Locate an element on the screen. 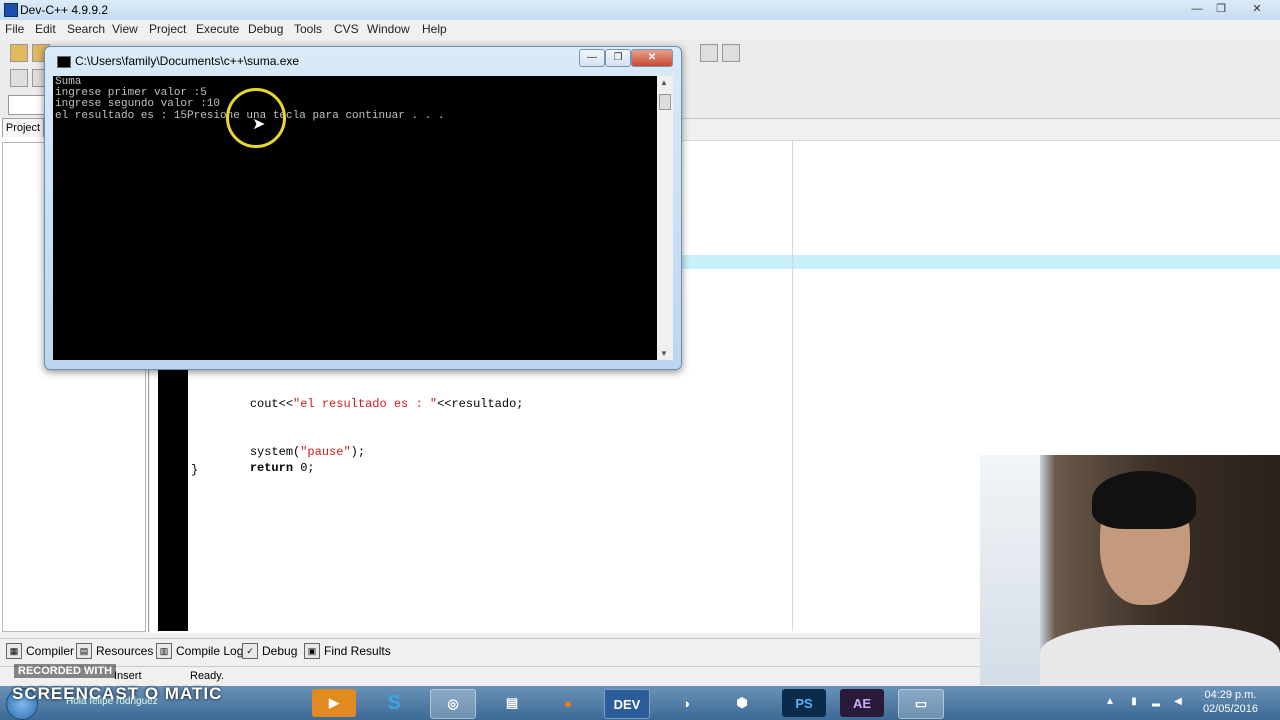 The width and height of the screenshot is (1280, 720). maximize-button: ❐ is located at coordinates (1221, 9).